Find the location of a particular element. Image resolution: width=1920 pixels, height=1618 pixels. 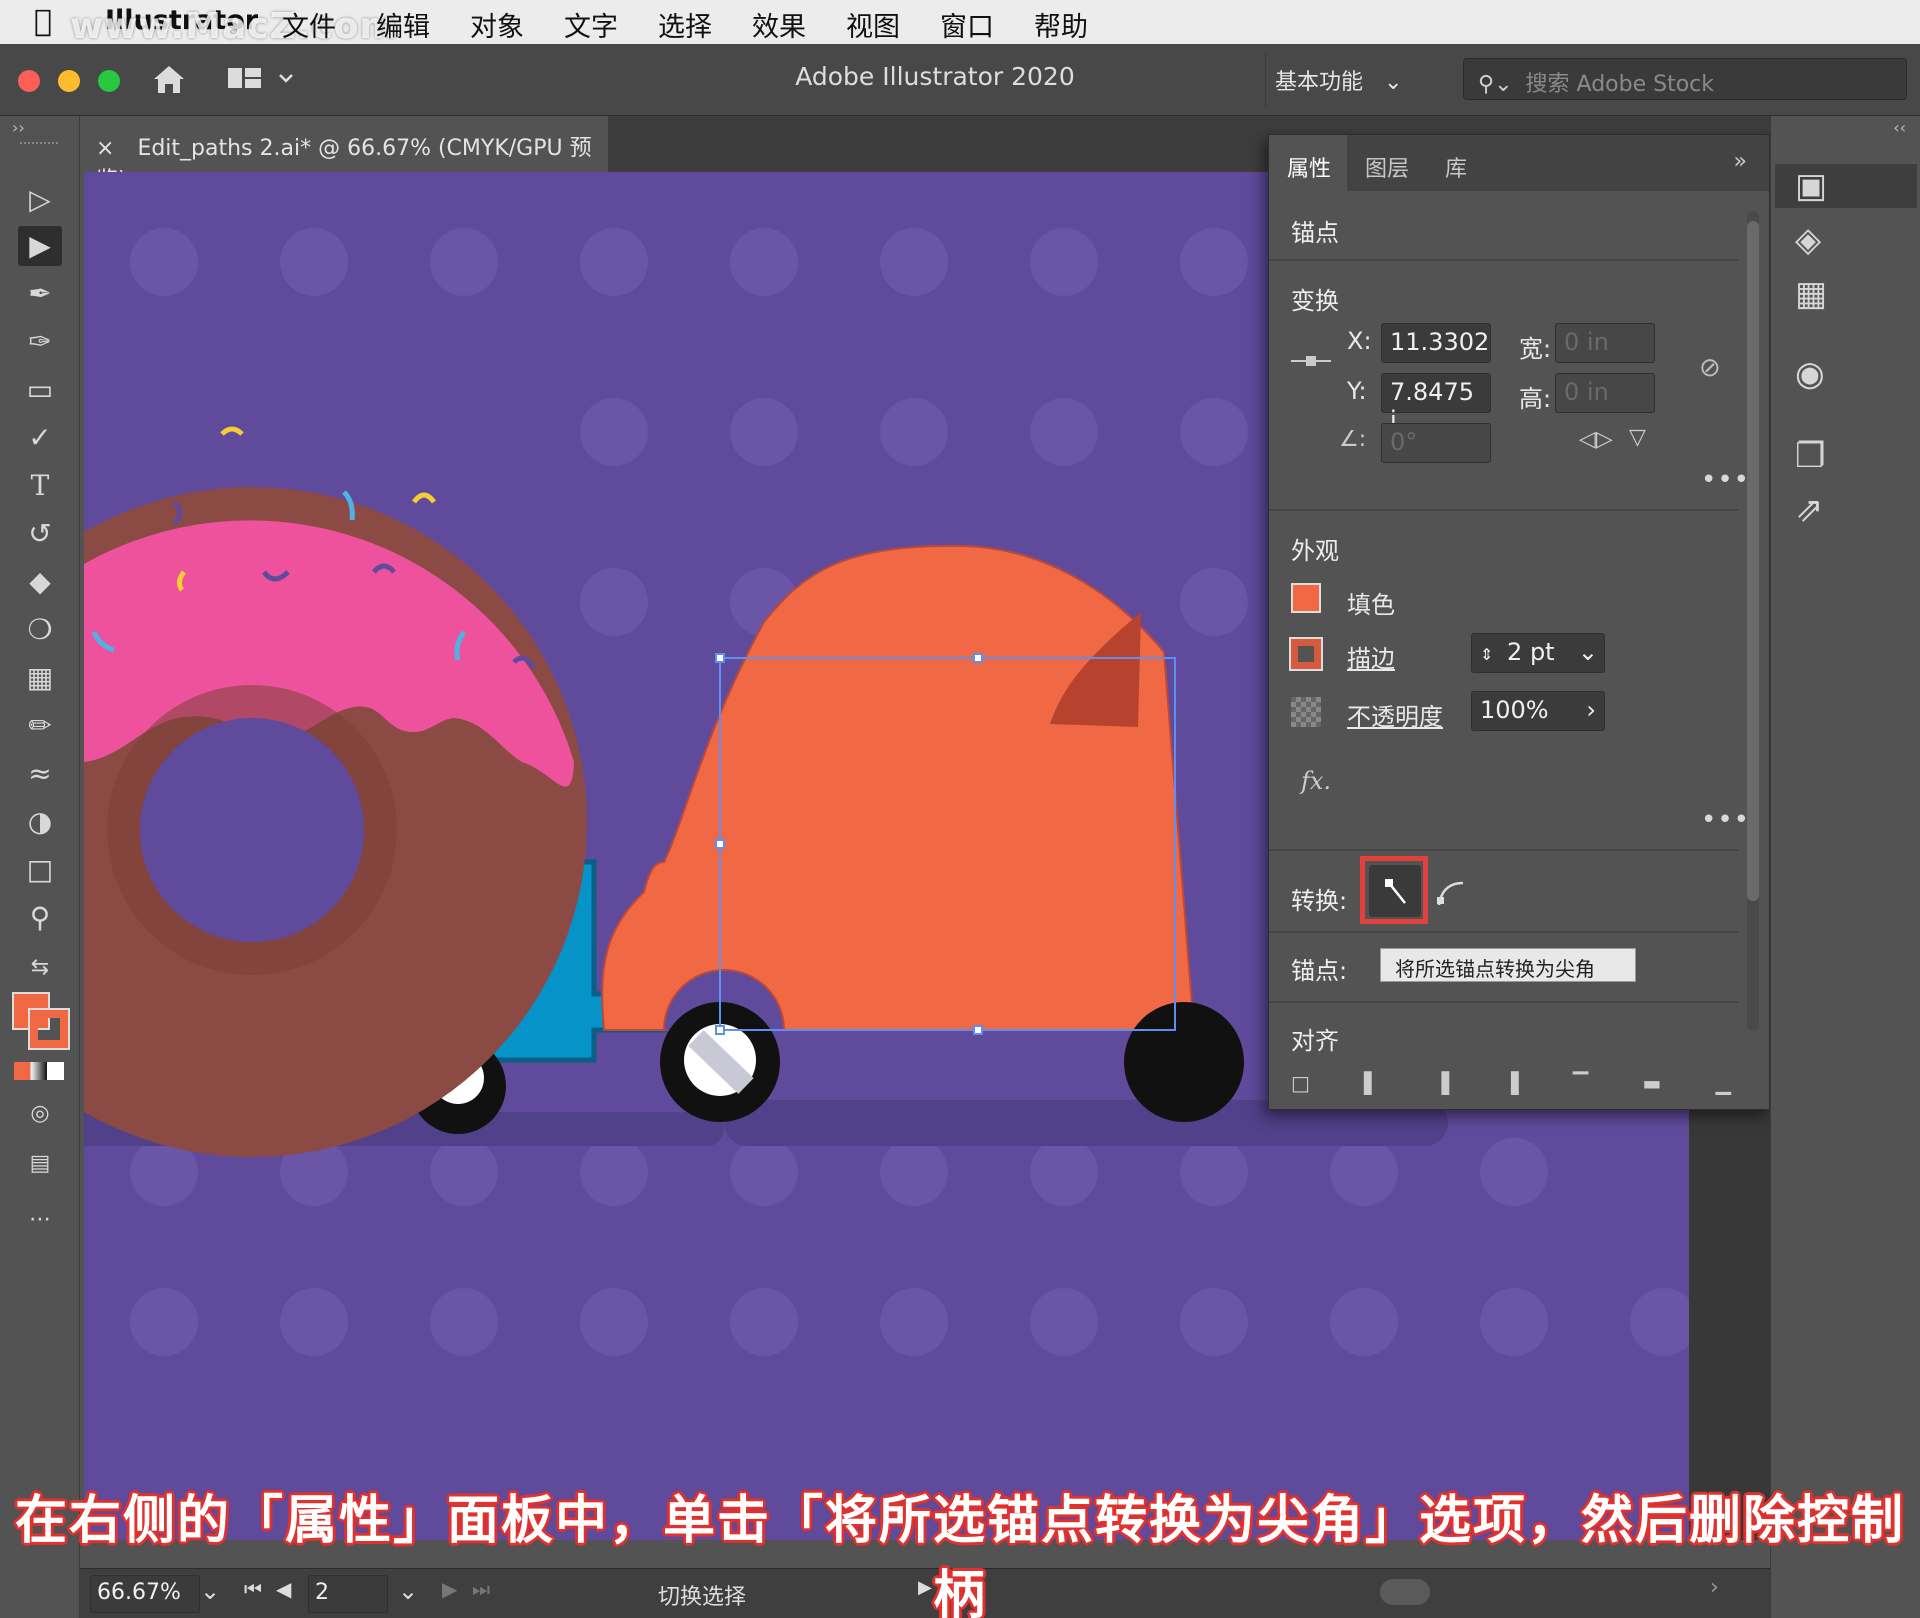

menu-select: 选择 is located at coordinates (685, 24).